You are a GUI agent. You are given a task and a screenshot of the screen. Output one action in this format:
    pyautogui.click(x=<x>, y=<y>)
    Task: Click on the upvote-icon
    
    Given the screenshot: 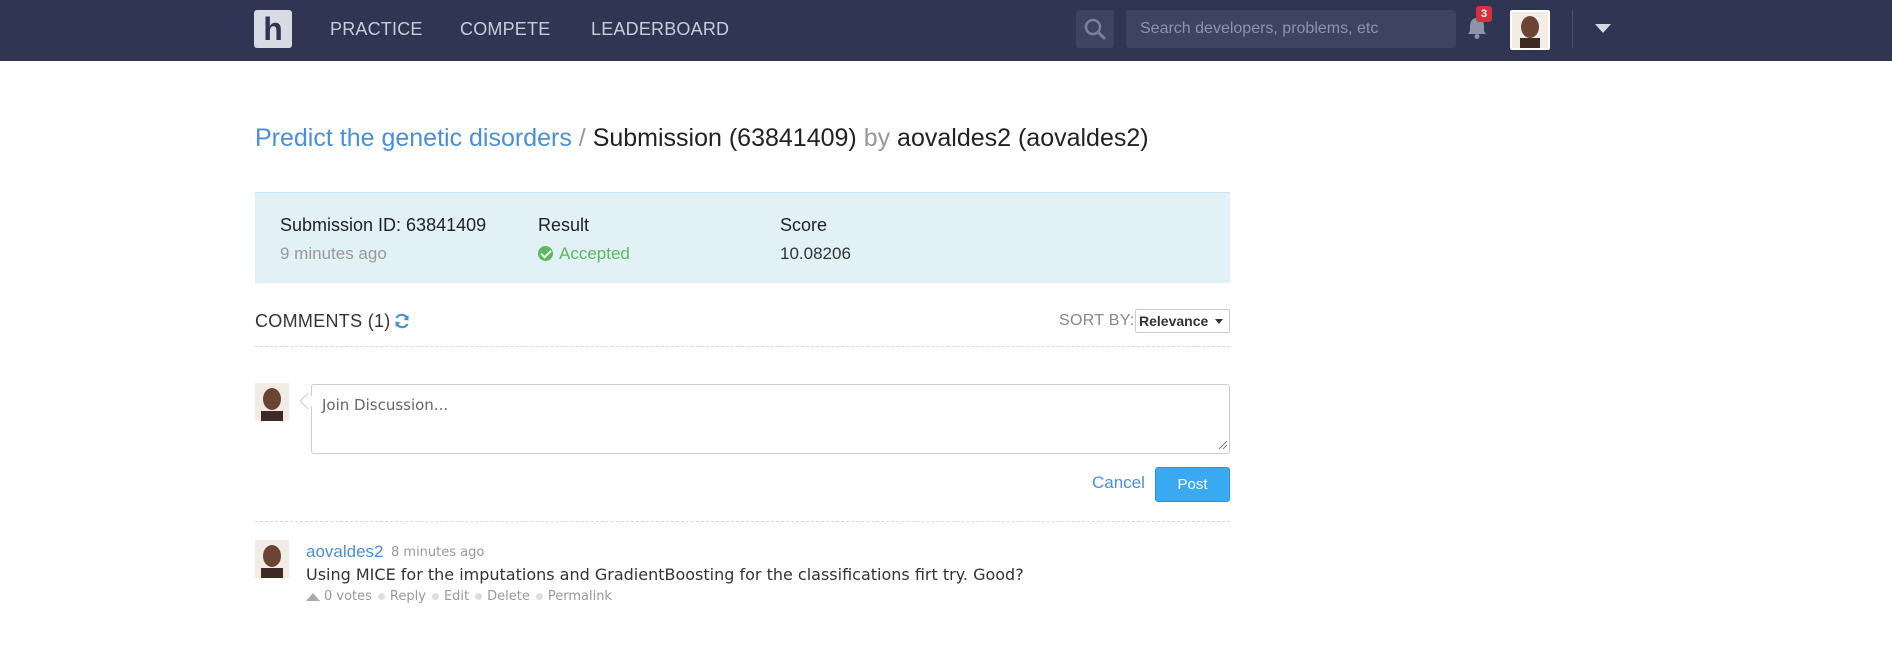 What is the action you would take?
    pyautogui.click(x=313, y=596)
    